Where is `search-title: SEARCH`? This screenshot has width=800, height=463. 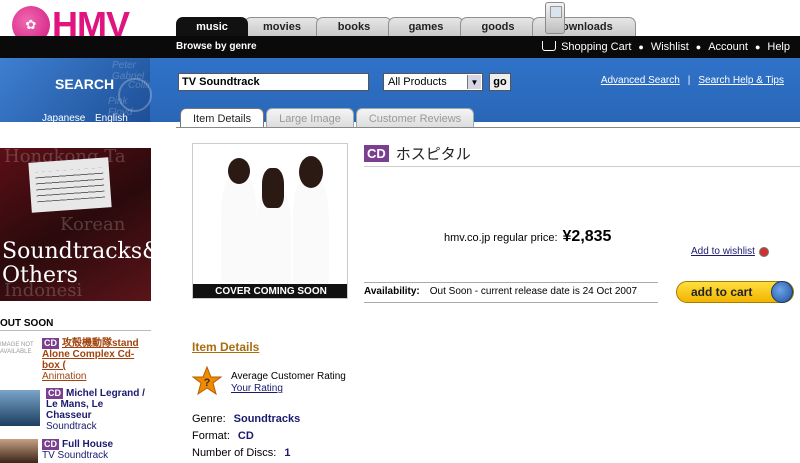
search-title: SEARCH is located at coordinates (85, 84).